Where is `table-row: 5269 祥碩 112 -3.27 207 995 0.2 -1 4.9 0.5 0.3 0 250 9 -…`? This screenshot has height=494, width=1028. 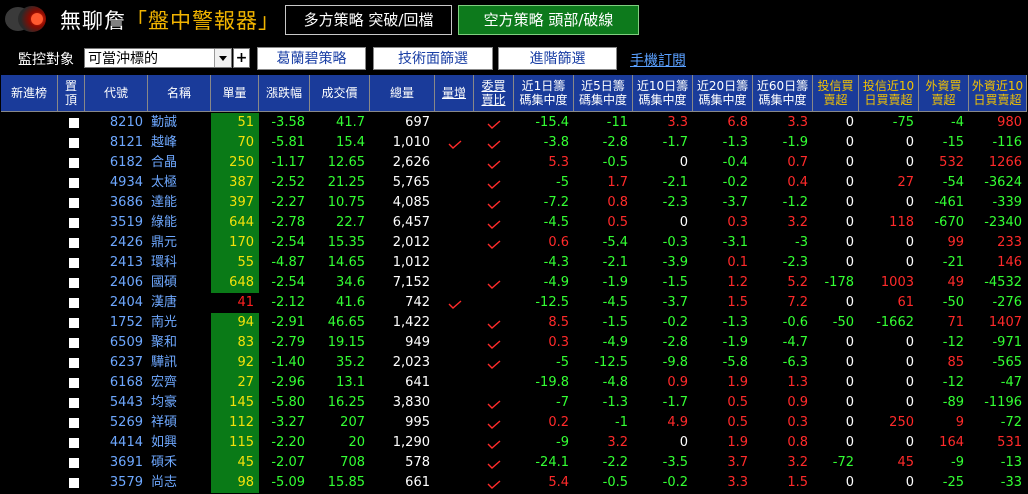
table-row: 5269 祥碩 112 -3.27 207 995 0.2 -1 4.9 0.5 0.3 0 250 9 -… is located at coordinates (514, 423).